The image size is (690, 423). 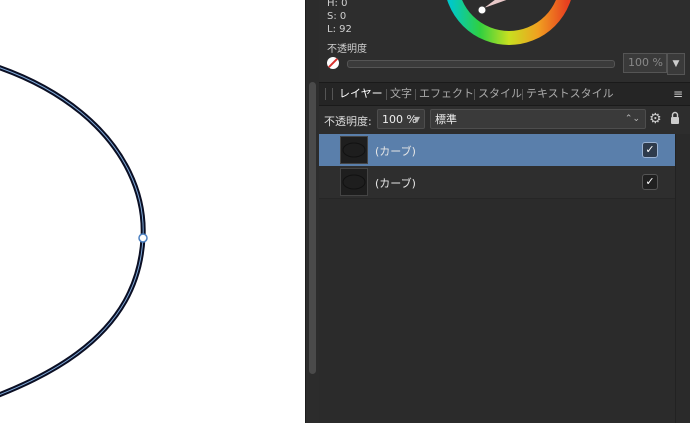 I want to click on color-opacity-label: 不透明度, so click(x=347, y=49).